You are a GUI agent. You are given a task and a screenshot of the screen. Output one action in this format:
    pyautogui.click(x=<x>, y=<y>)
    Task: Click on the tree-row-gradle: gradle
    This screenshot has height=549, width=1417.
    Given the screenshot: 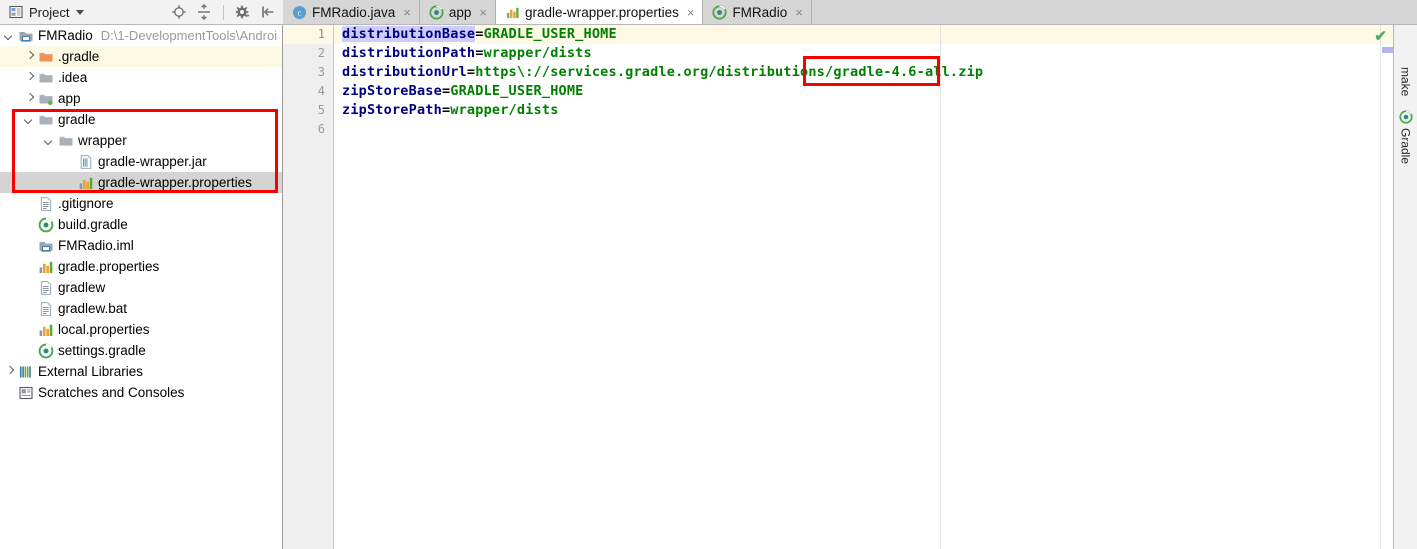 What is the action you would take?
    pyautogui.click(x=141, y=119)
    